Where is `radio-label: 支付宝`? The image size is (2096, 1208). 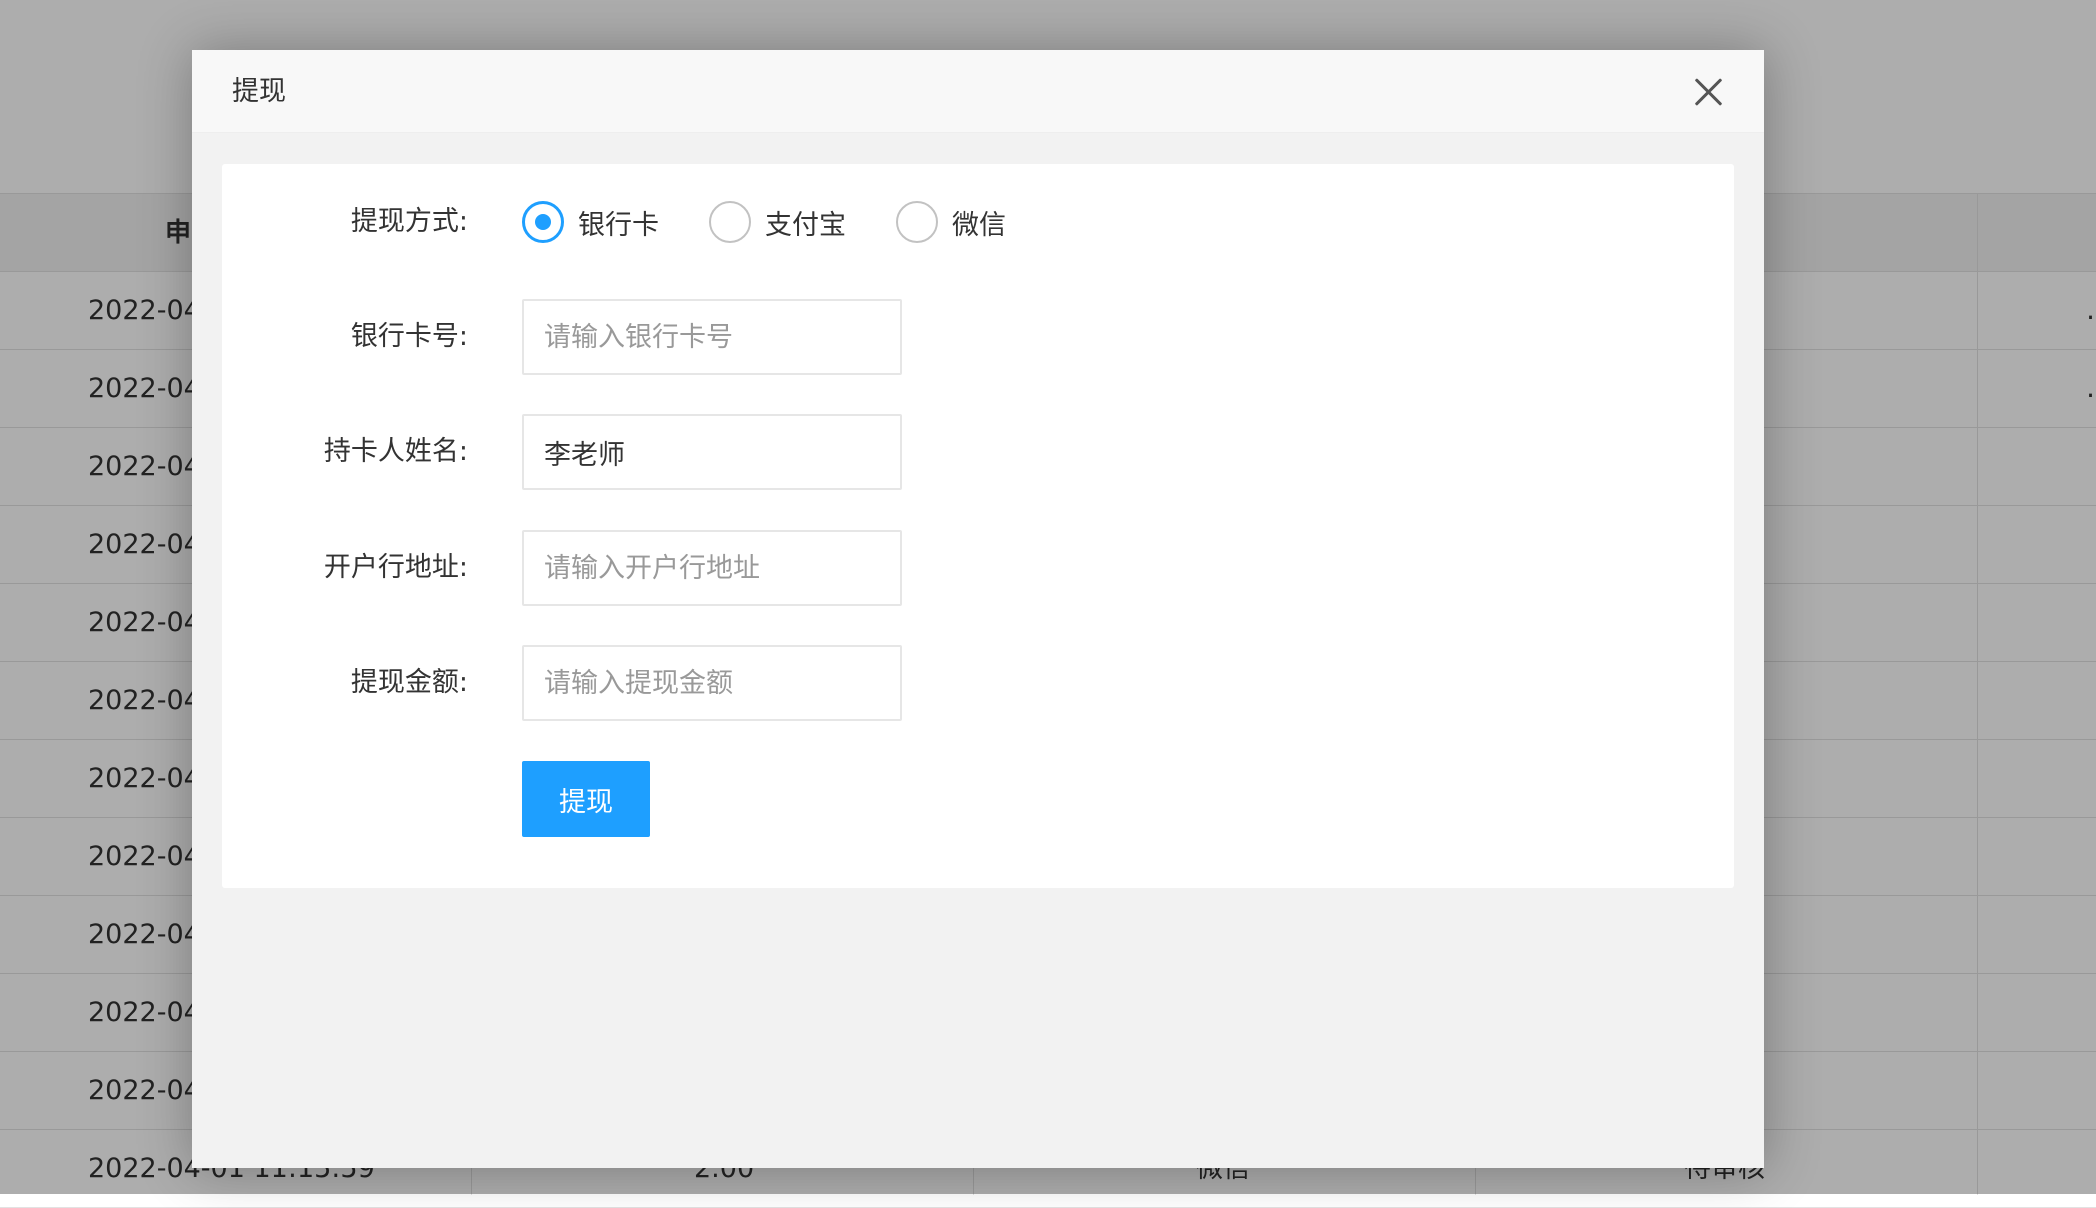 radio-label: 支付宝 is located at coordinates (805, 222).